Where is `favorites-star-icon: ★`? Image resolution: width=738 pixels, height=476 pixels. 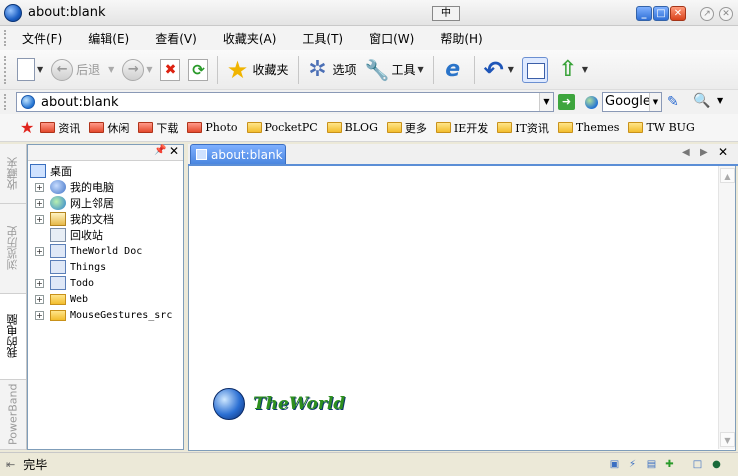 favorites-star-icon: ★ is located at coordinates (27, 127).